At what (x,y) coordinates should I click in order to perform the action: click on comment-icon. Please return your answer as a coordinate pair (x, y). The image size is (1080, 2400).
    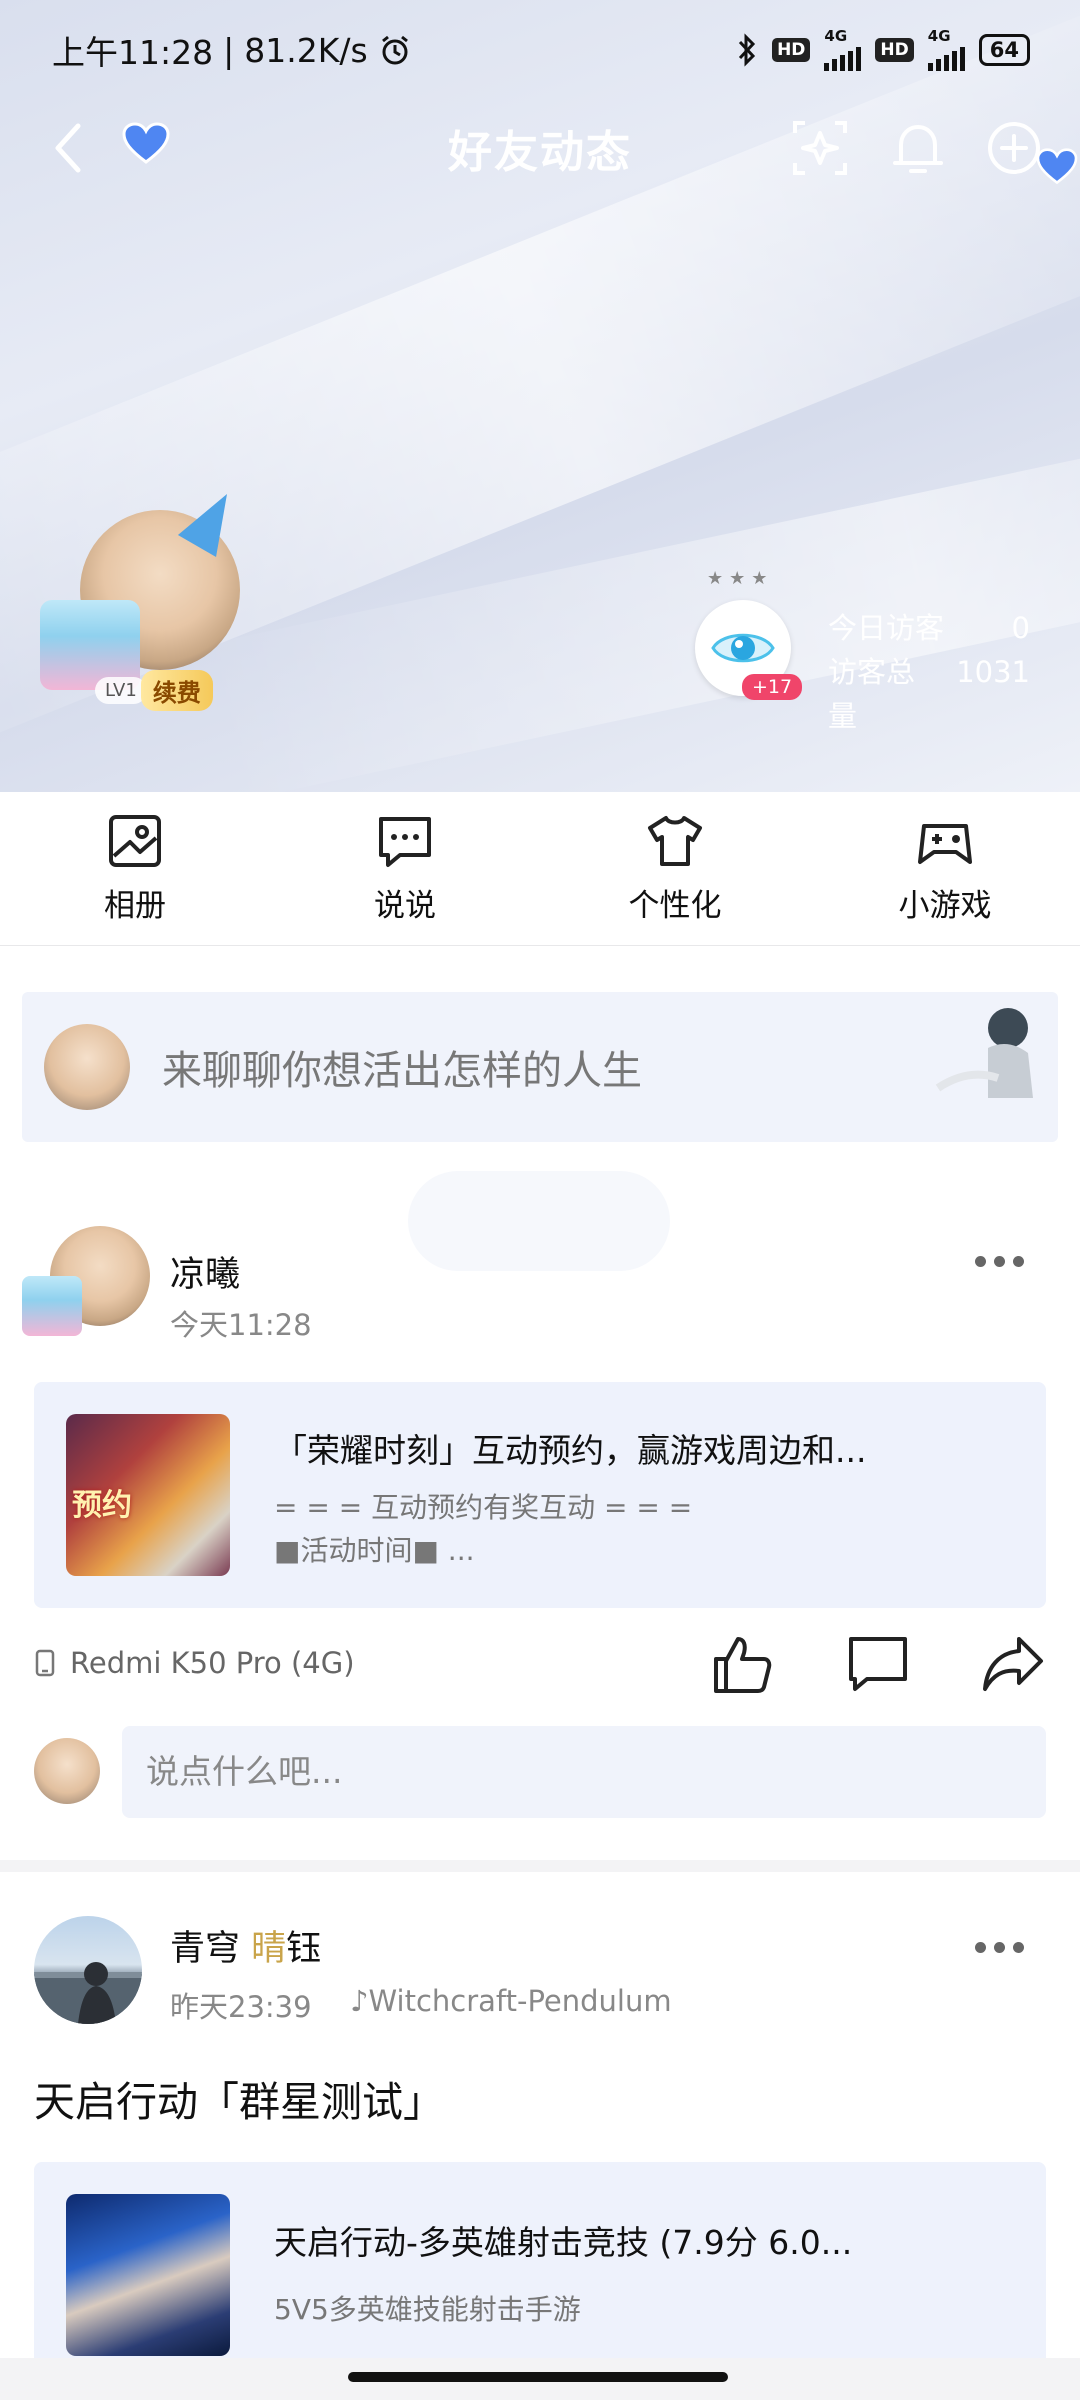
    Looking at the image, I should click on (878, 1664).